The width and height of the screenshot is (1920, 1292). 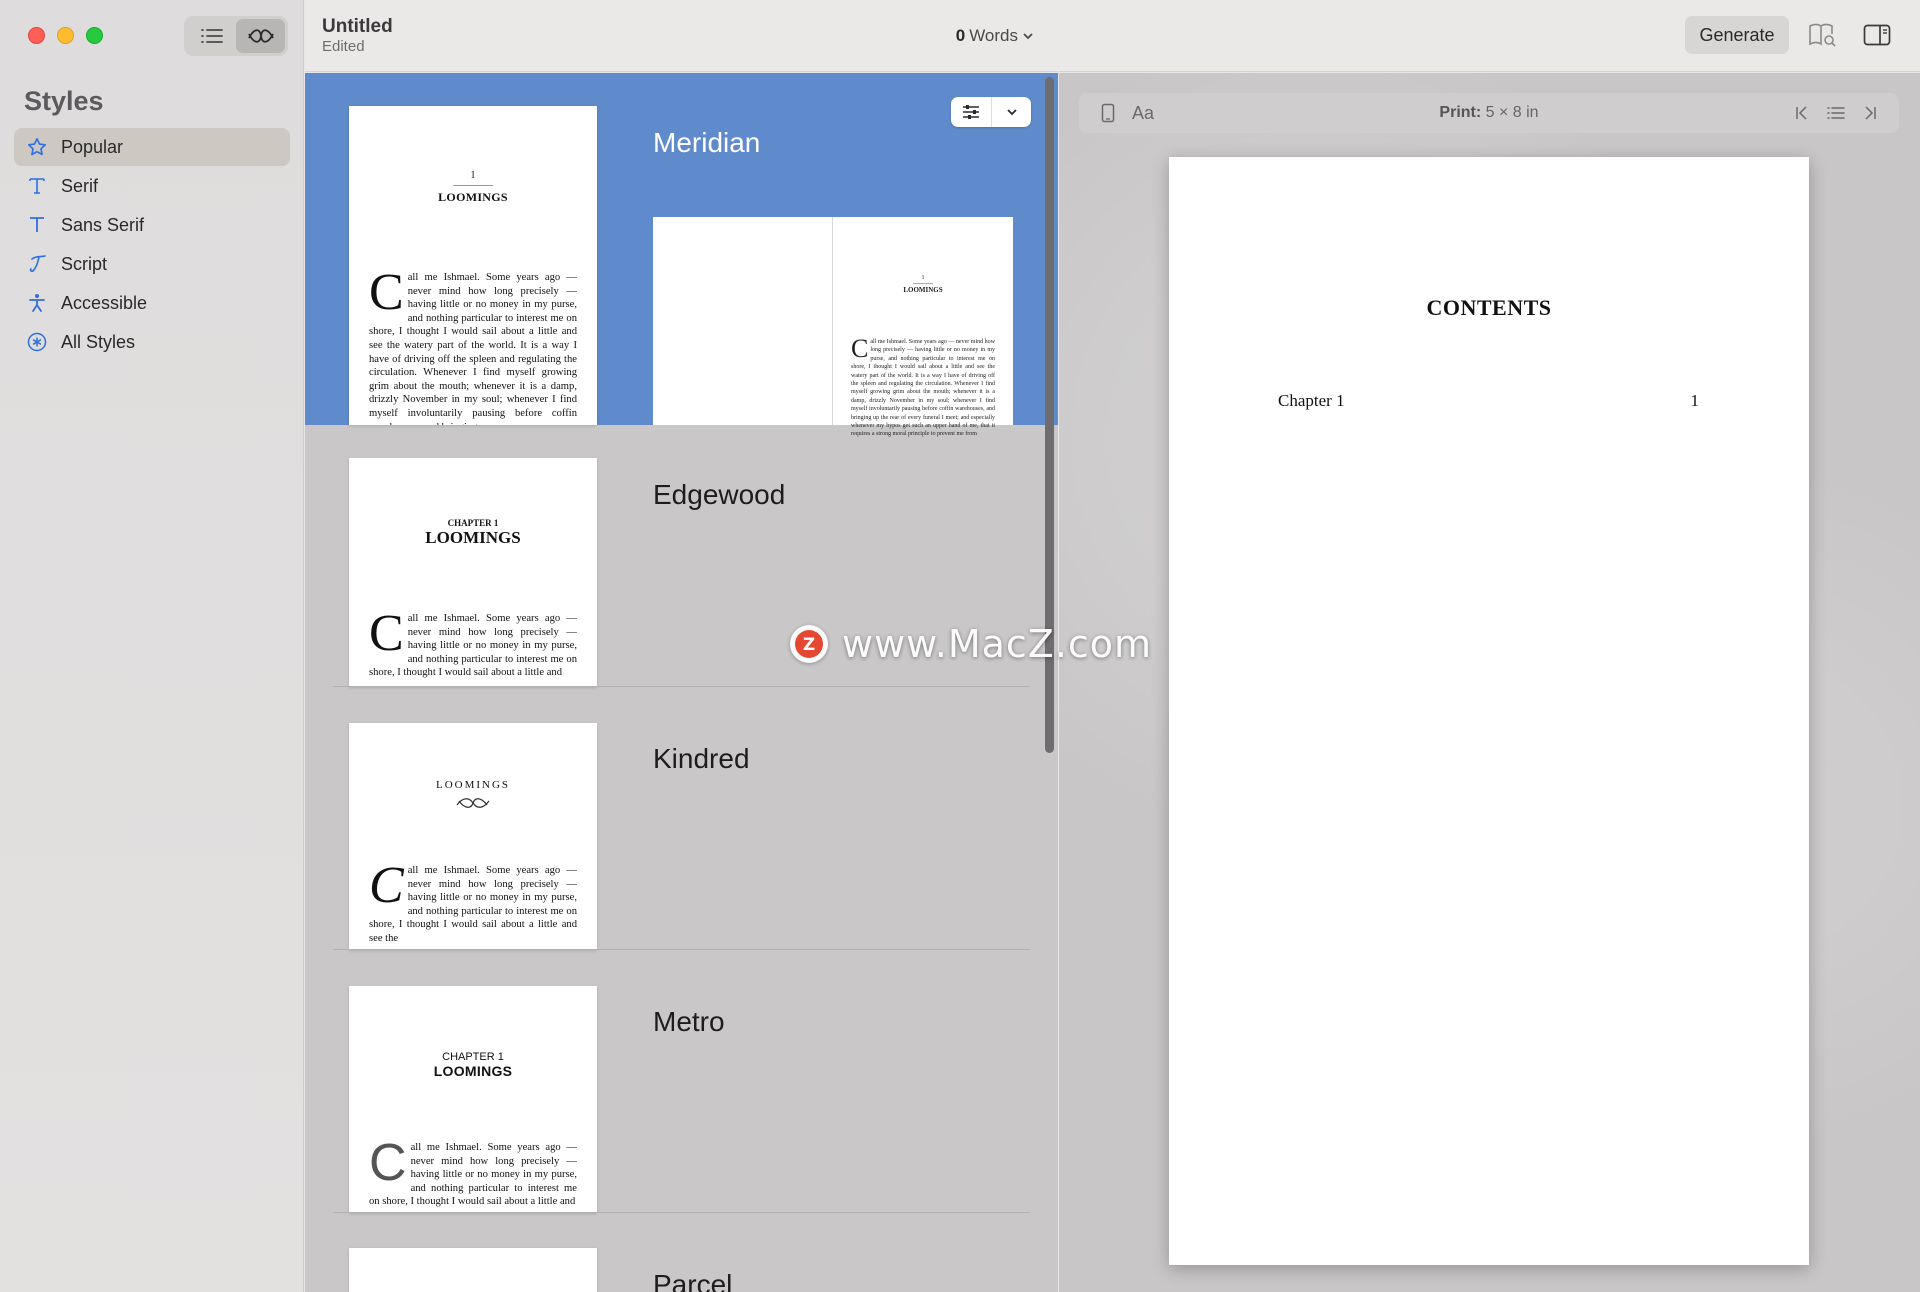 I want to click on sidebar-right-icon, so click(x=1877, y=35).